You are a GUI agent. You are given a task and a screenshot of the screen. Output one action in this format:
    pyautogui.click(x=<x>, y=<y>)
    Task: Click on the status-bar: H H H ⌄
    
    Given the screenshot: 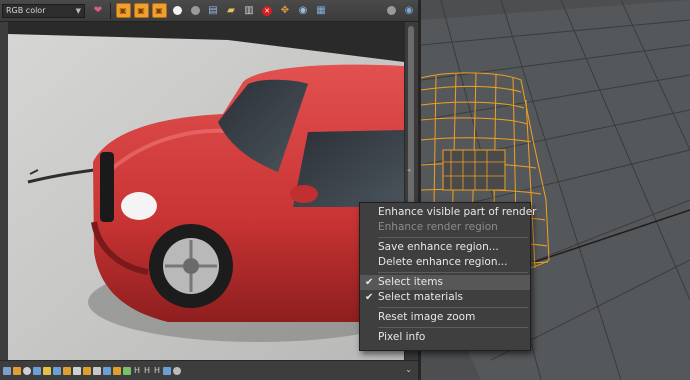 What is the action you would take?
    pyautogui.click(x=209, y=370)
    